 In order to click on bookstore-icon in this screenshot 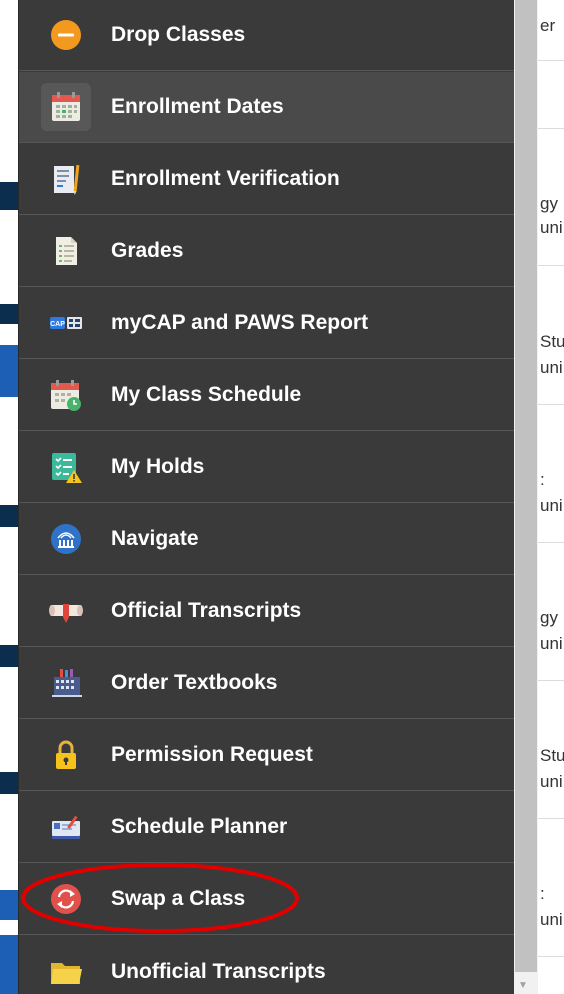, I will do `click(67, 683)`.